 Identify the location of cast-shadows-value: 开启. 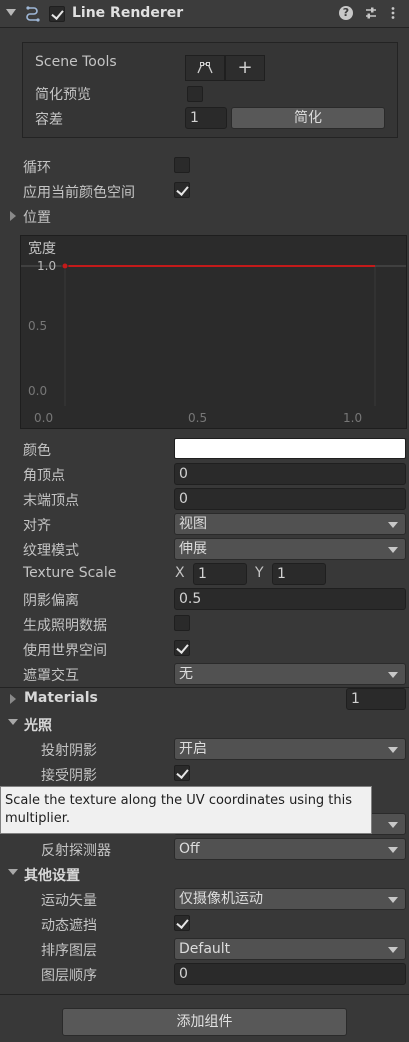
(193, 749).